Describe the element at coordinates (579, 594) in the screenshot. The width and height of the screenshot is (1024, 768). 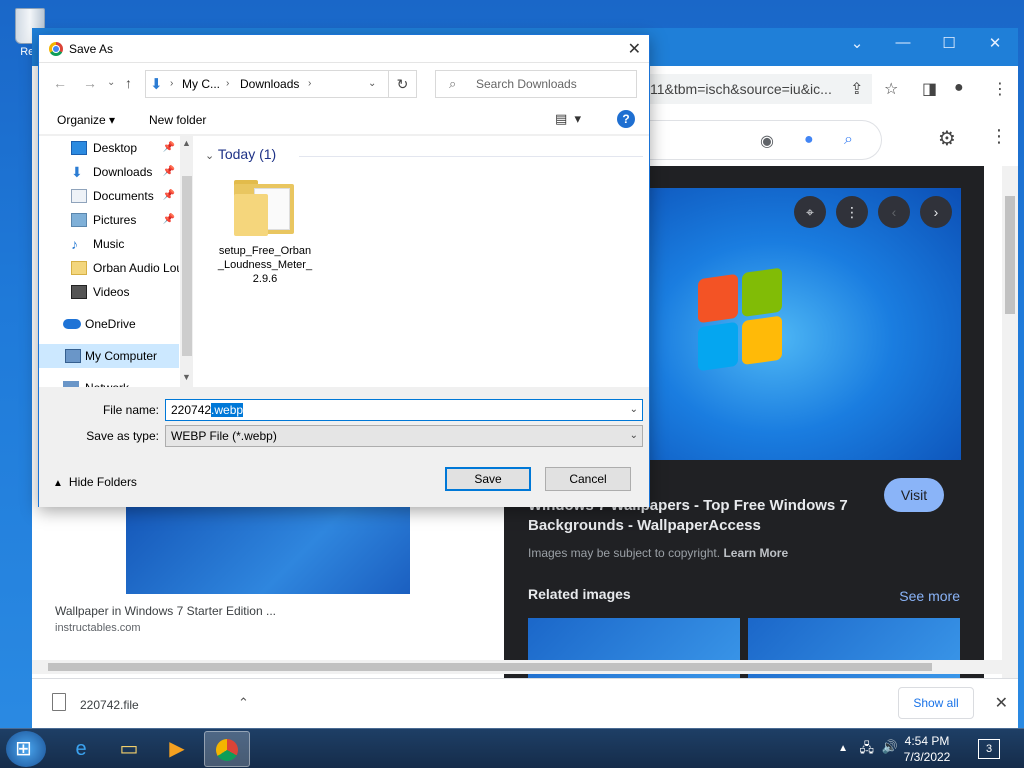
I see `related-images-heading: Related images` at that location.